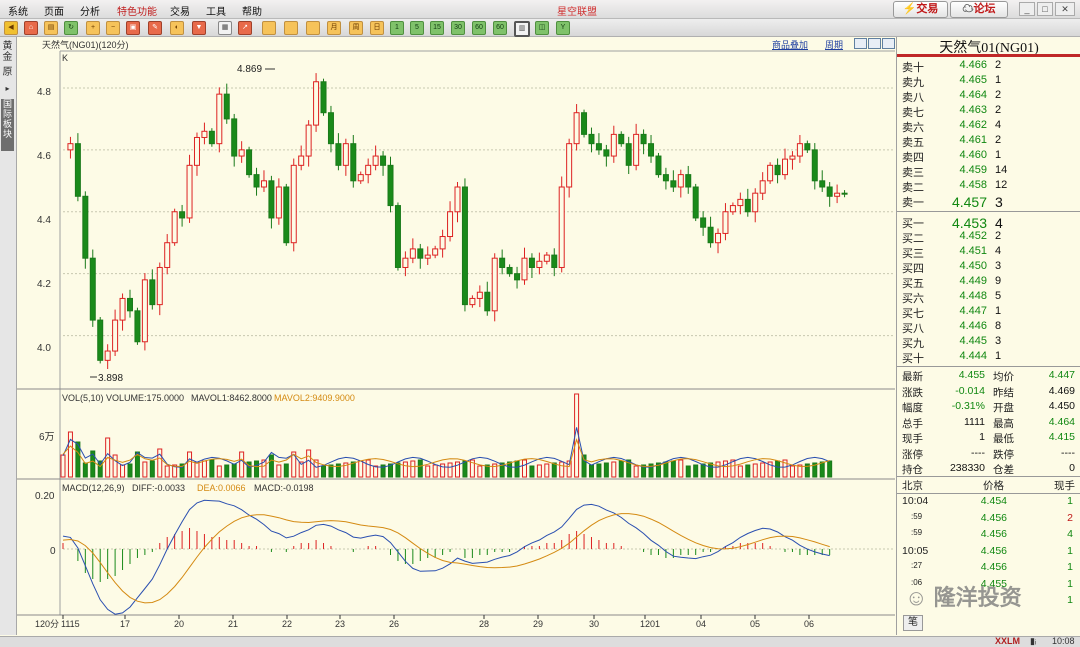  I want to click on bid-row: 买七 4.447 1, so click(988, 312).